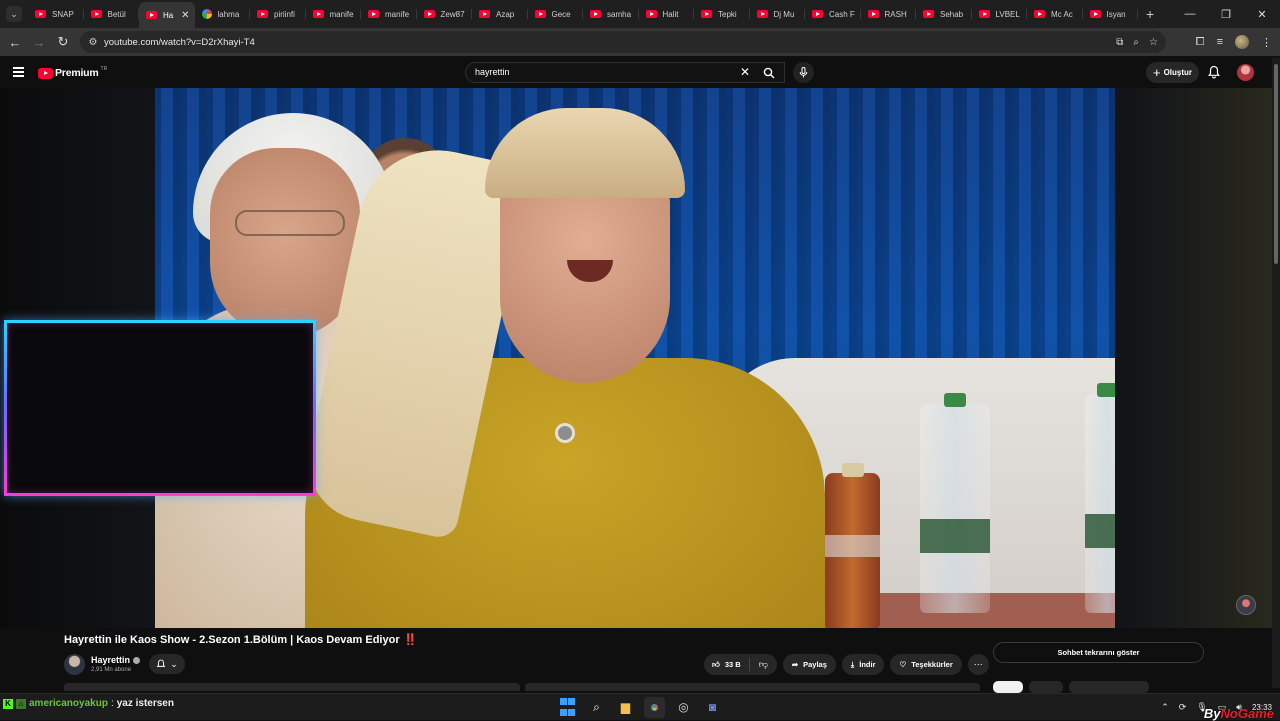 The height and width of the screenshot is (721, 1280). I want to click on minimize-icon: —, so click(1190, 14).